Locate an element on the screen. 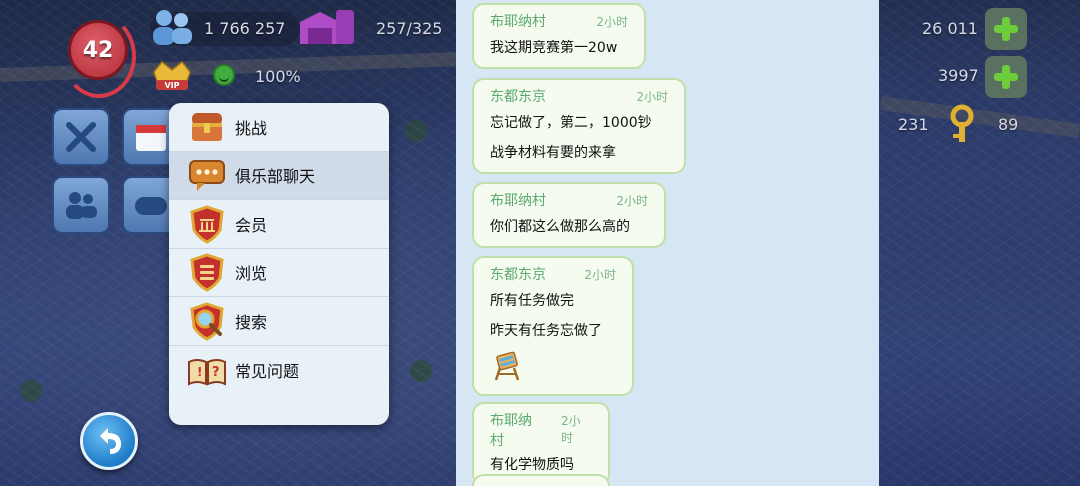  menu-label: 俱乐部聊天 is located at coordinates (275, 177).